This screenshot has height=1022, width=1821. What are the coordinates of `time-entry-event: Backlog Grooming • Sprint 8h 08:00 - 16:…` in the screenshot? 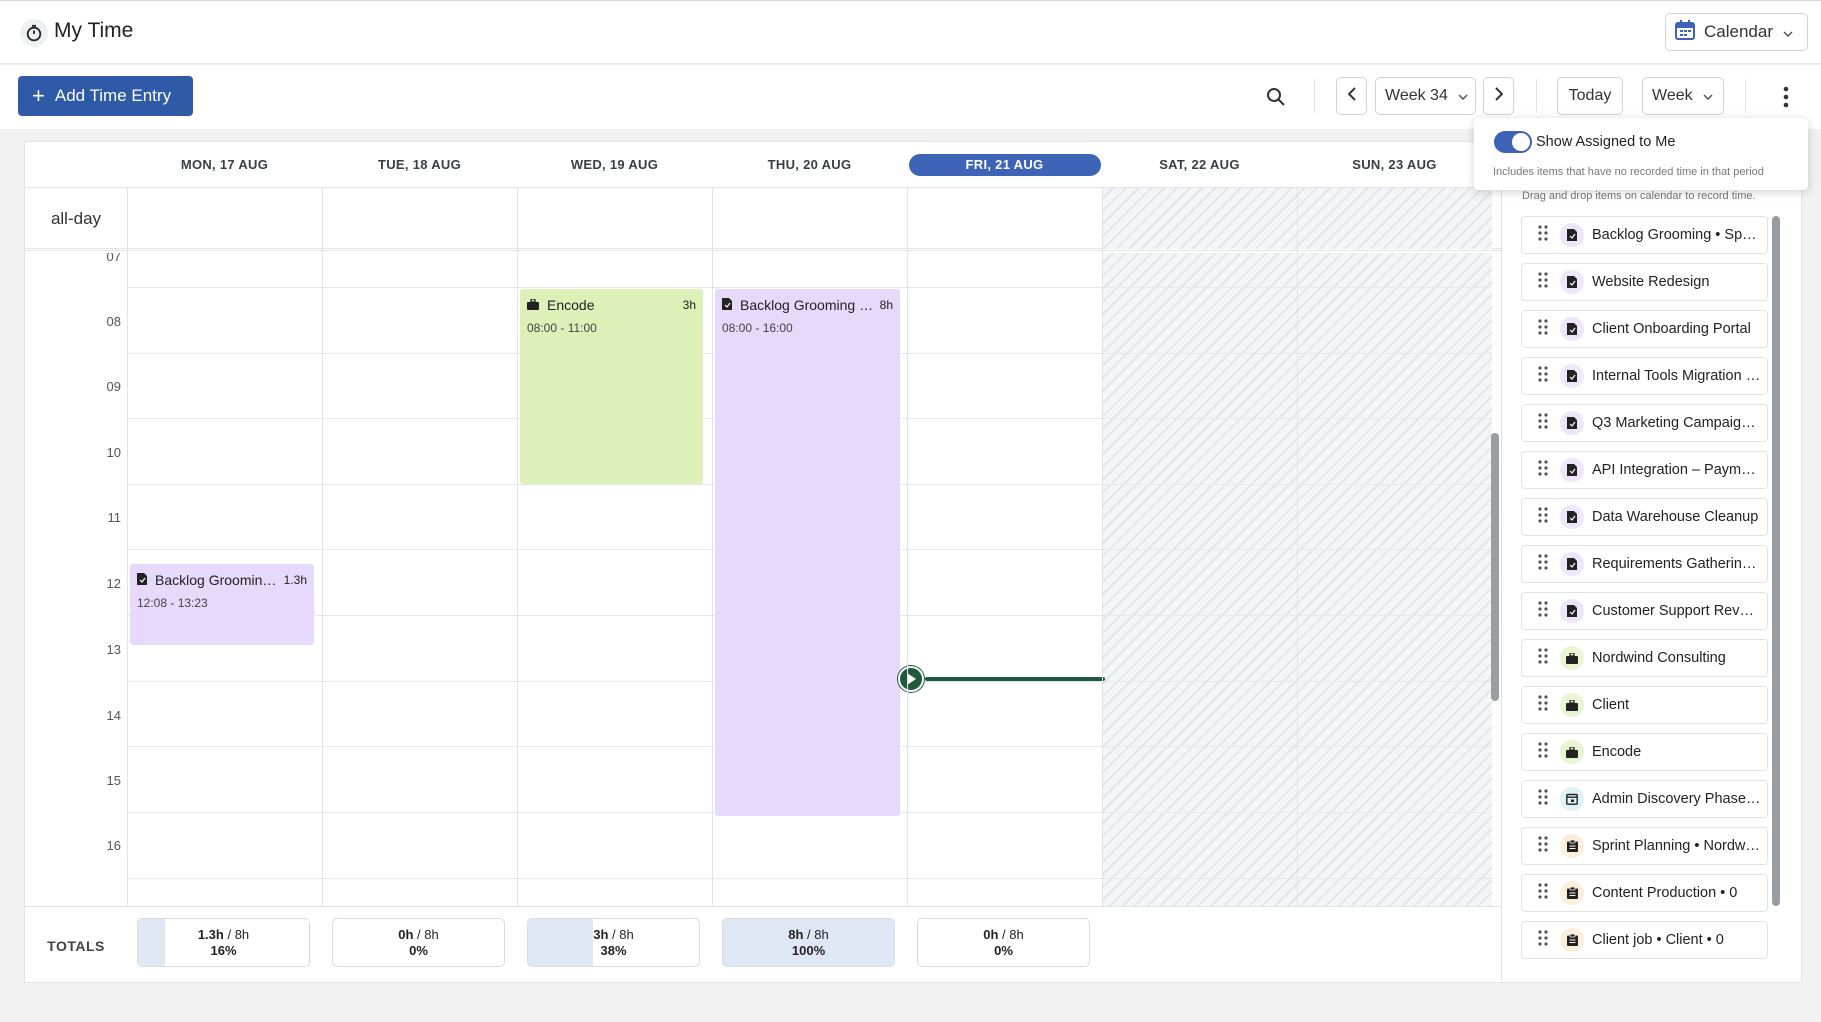 It's located at (807, 552).